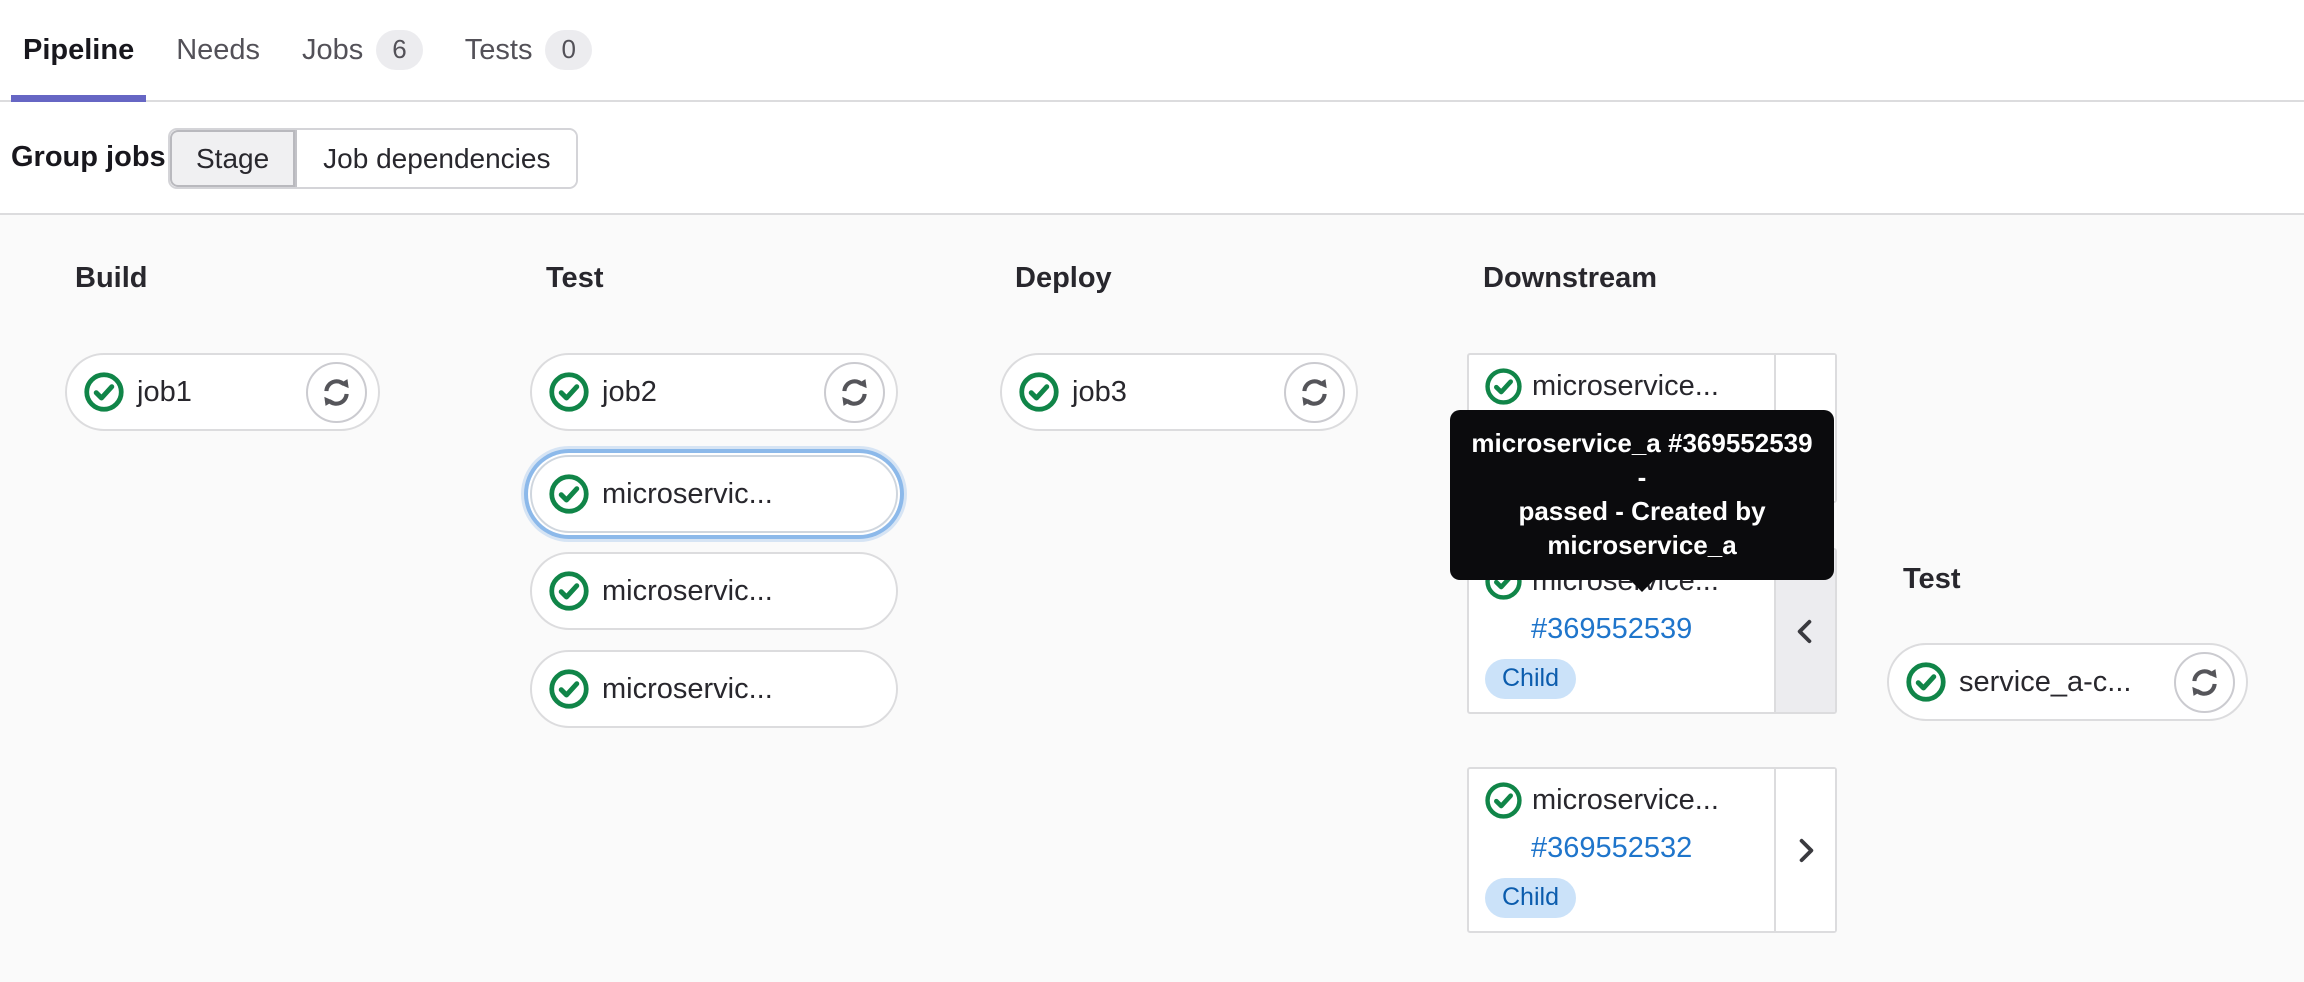 The height and width of the screenshot is (982, 2304). Describe the element at coordinates (714, 392) in the screenshot. I see `job-pill-job2: job2` at that location.